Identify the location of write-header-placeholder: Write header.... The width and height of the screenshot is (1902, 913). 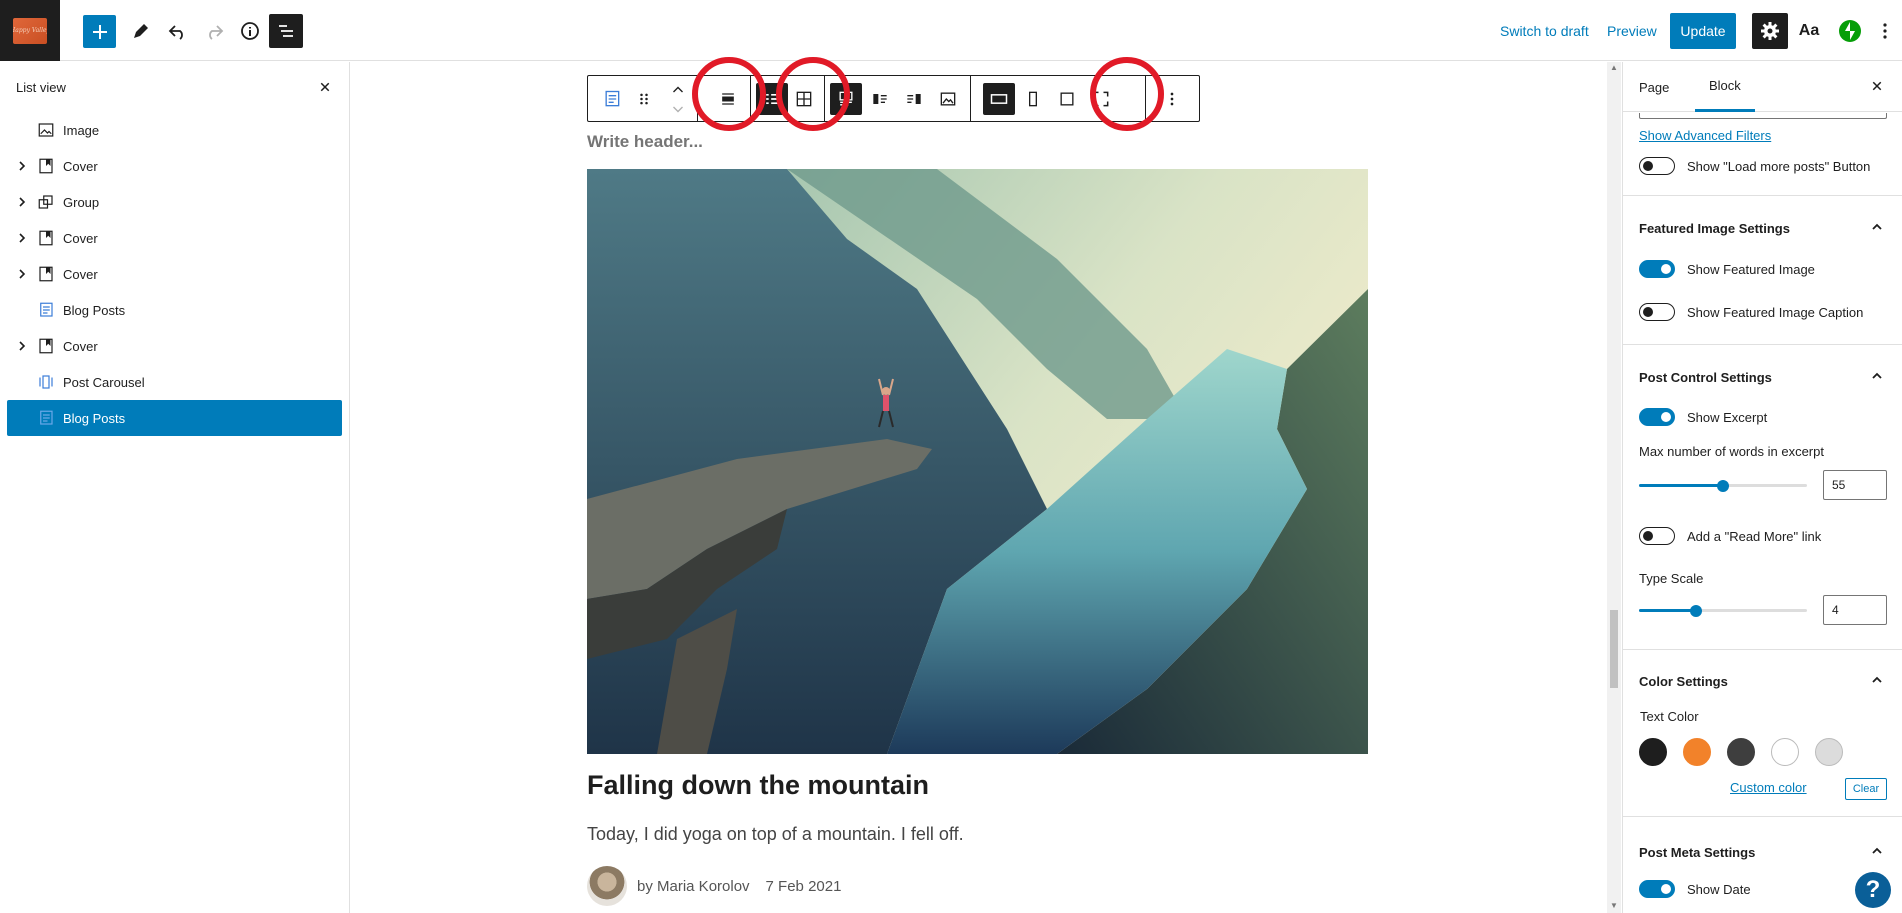
(645, 142).